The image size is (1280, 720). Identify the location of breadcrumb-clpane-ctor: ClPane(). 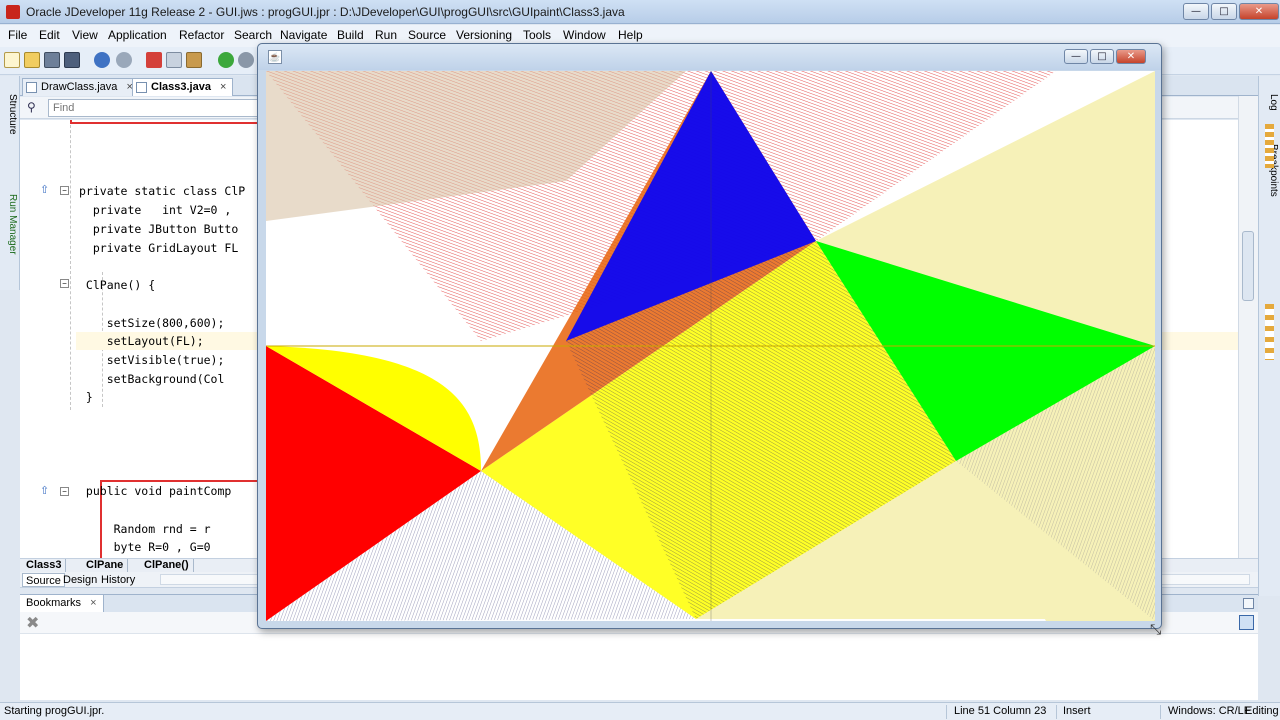
(167, 565).